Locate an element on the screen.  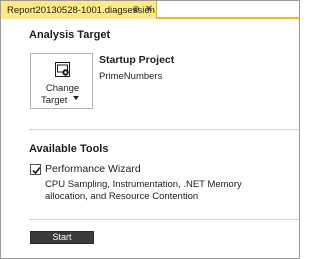
startup-project-label: Startup Project is located at coordinates (137, 60).